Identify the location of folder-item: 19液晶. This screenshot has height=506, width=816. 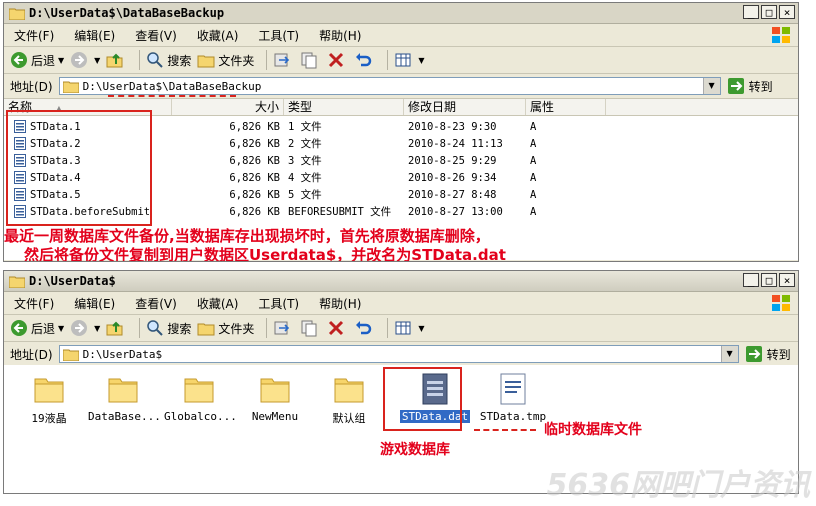
(49, 399).